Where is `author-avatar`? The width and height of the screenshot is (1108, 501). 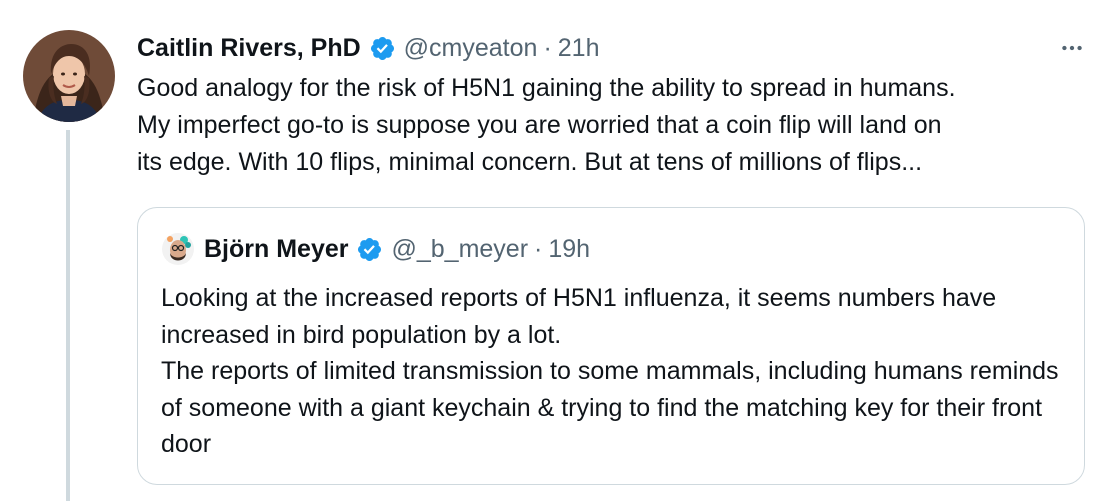 author-avatar is located at coordinates (69, 76).